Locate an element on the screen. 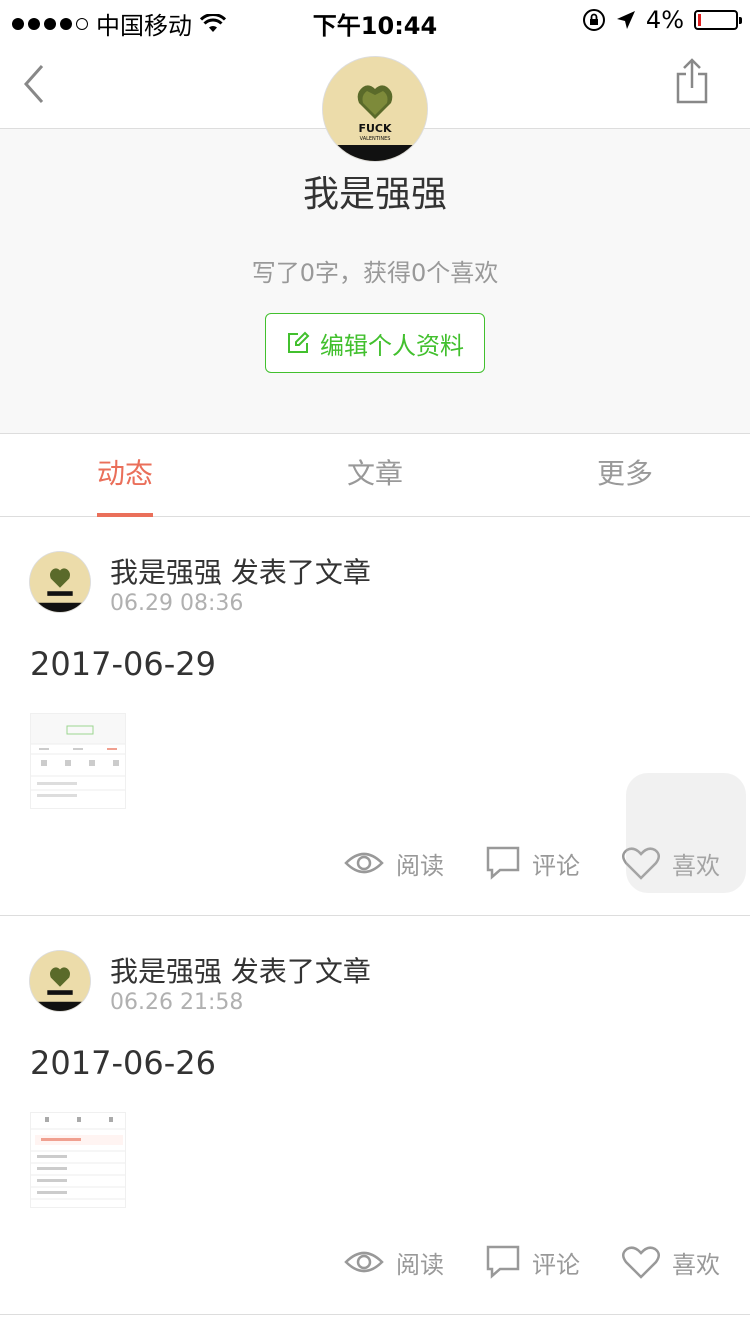 The width and height of the screenshot is (750, 1334). feed-actions: 阅读 评论 喜欢 is located at coordinates (532, 1262).